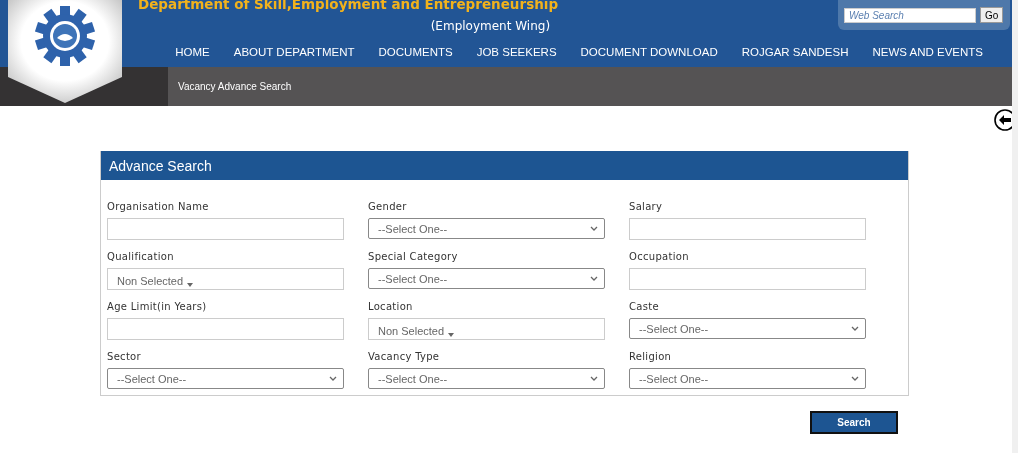  Describe the element at coordinates (649, 52) in the screenshot. I see `nav-link: DOCUMENT DOWNLOAD` at that location.